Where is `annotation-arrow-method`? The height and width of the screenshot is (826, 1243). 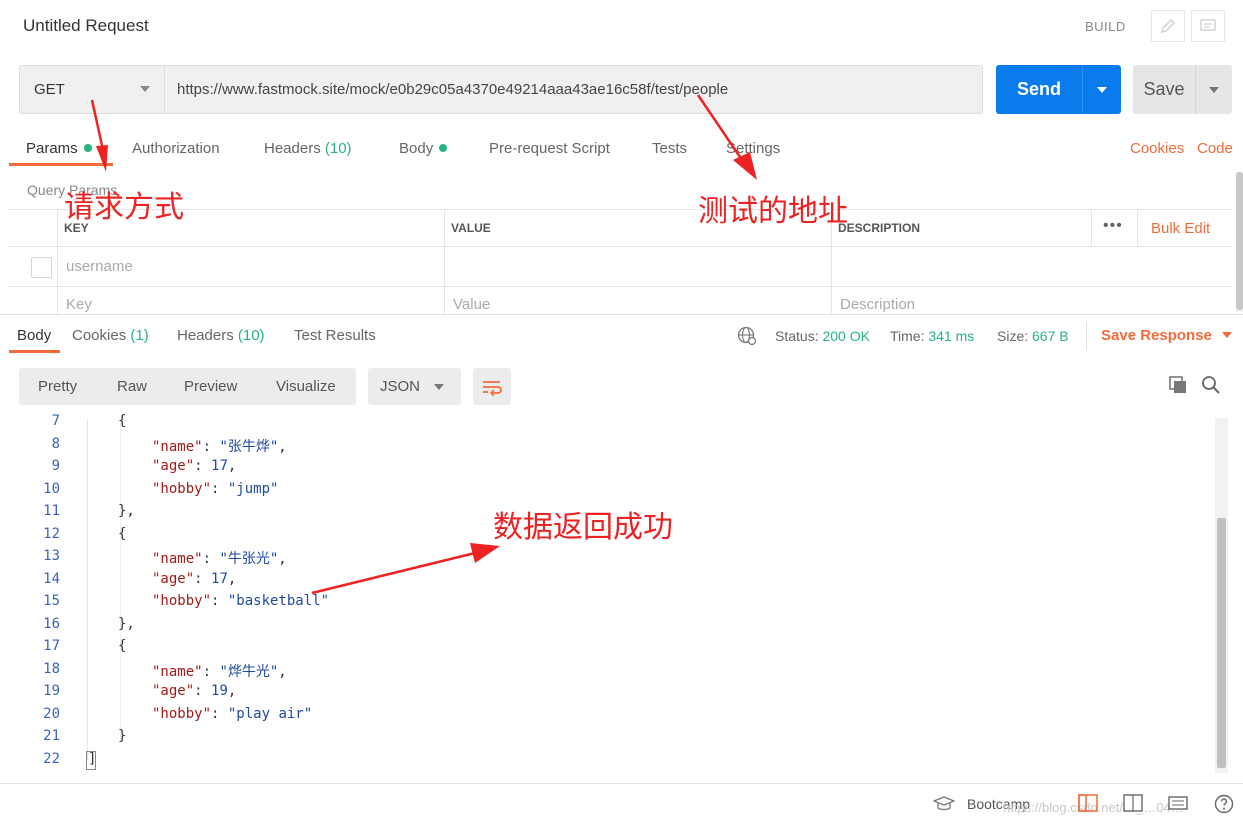 annotation-arrow-method is located at coordinates (99, 135).